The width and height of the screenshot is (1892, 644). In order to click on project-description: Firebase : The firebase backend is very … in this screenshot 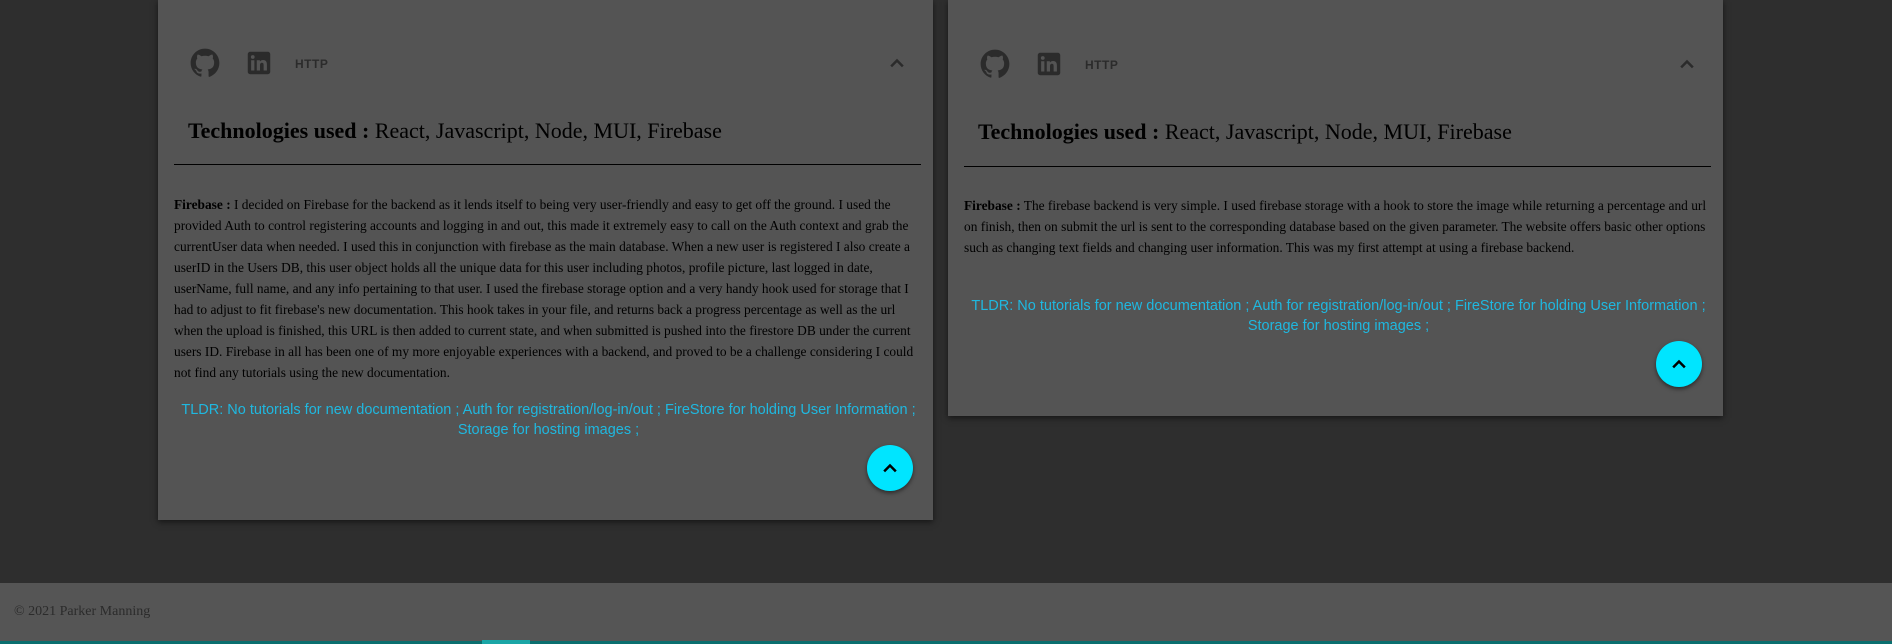, I will do `click(1338, 226)`.